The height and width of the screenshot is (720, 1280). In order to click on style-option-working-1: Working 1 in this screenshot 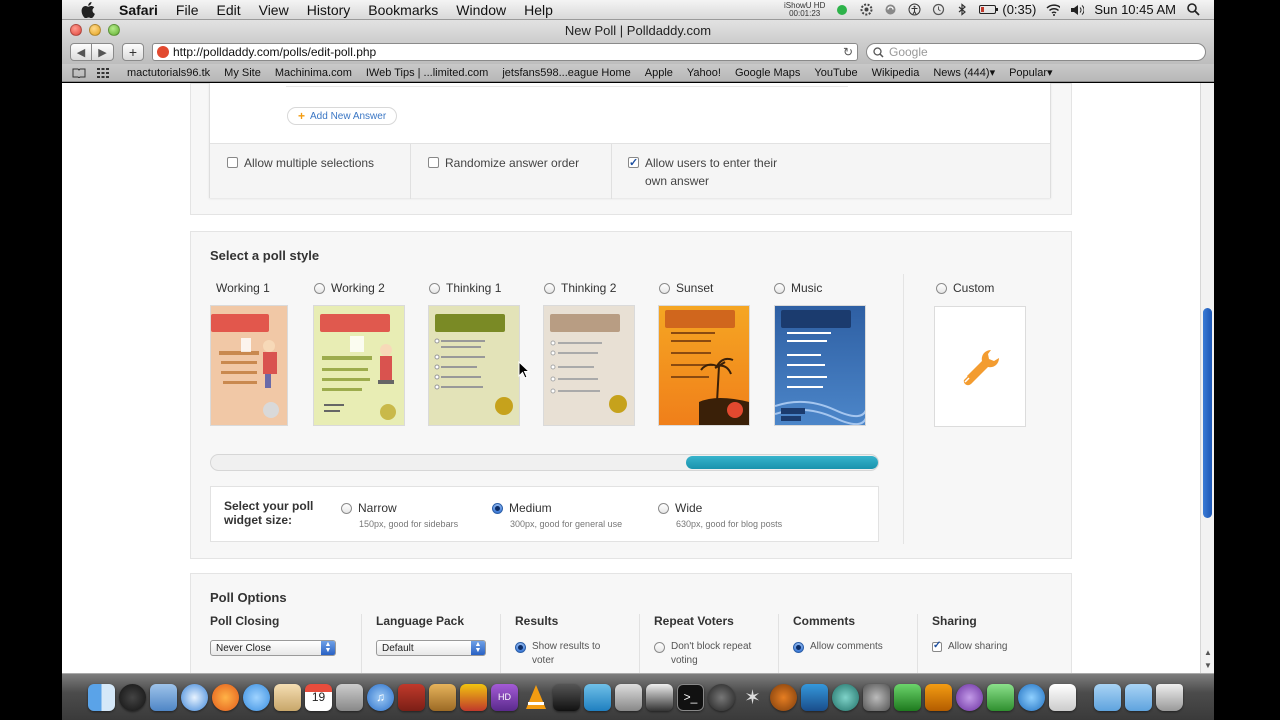, I will do `click(261, 353)`.